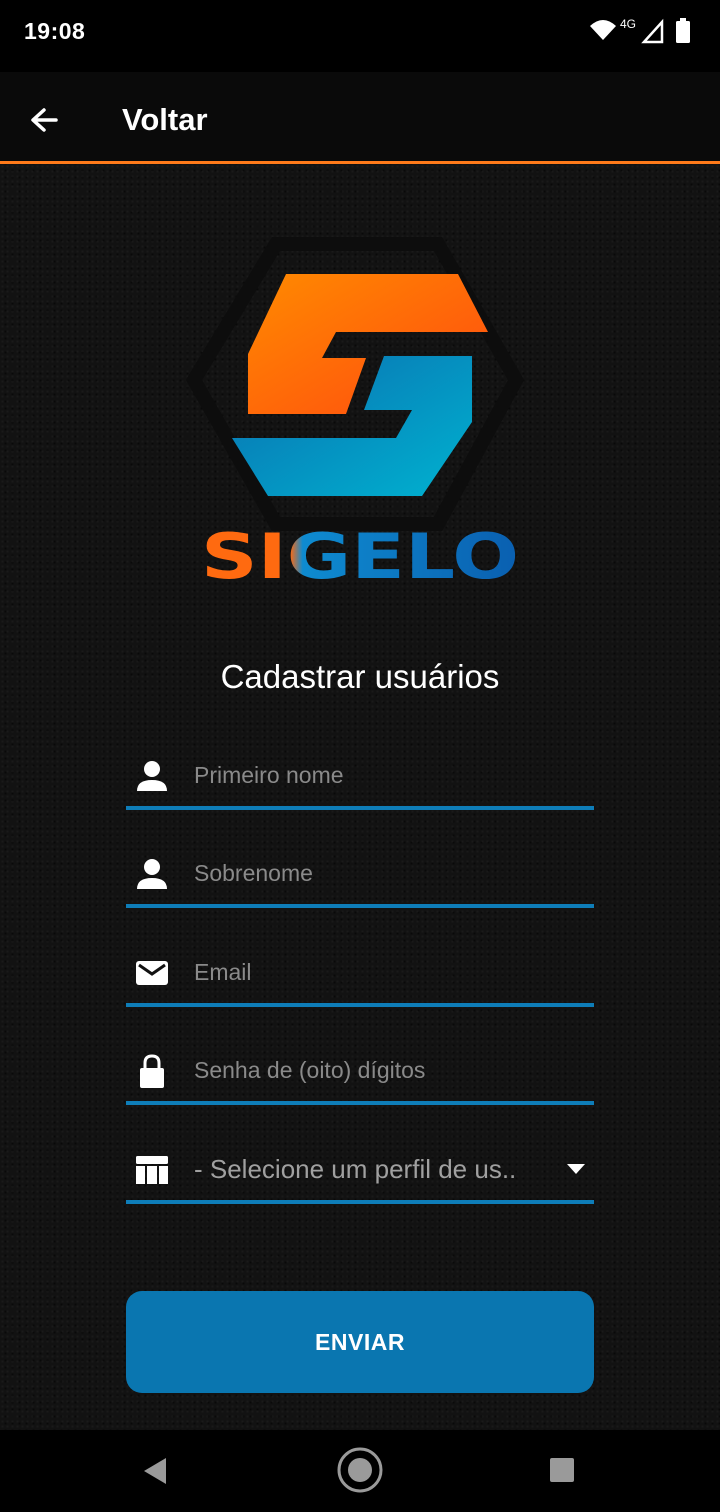 The width and height of the screenshot is (720, 1512). I want to click on table-icon, so click(152, 1170).